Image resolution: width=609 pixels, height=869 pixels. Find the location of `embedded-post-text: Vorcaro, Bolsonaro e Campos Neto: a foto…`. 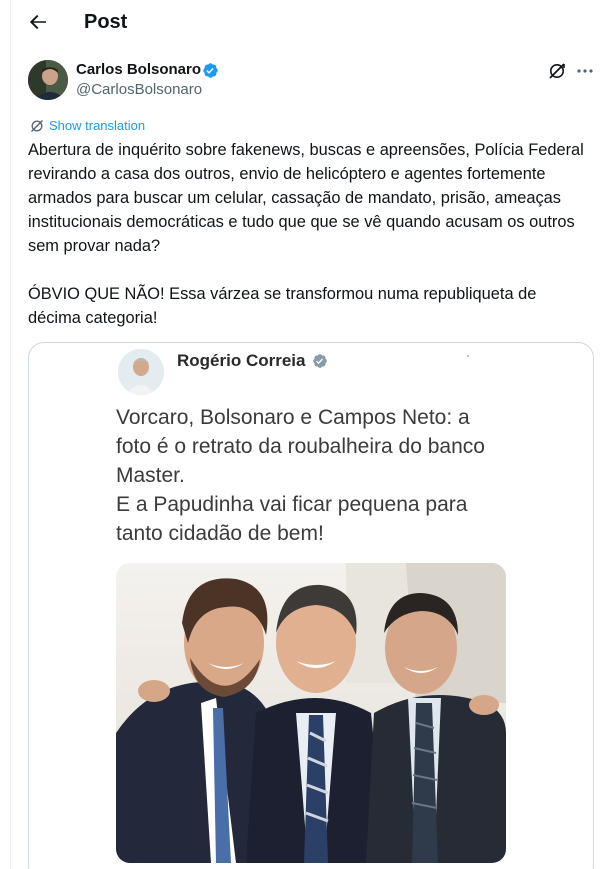

embedded-post-text: Vorcaro, Bolsonaro e Campos Neto: a foto… is located at coordinates (300, 475).